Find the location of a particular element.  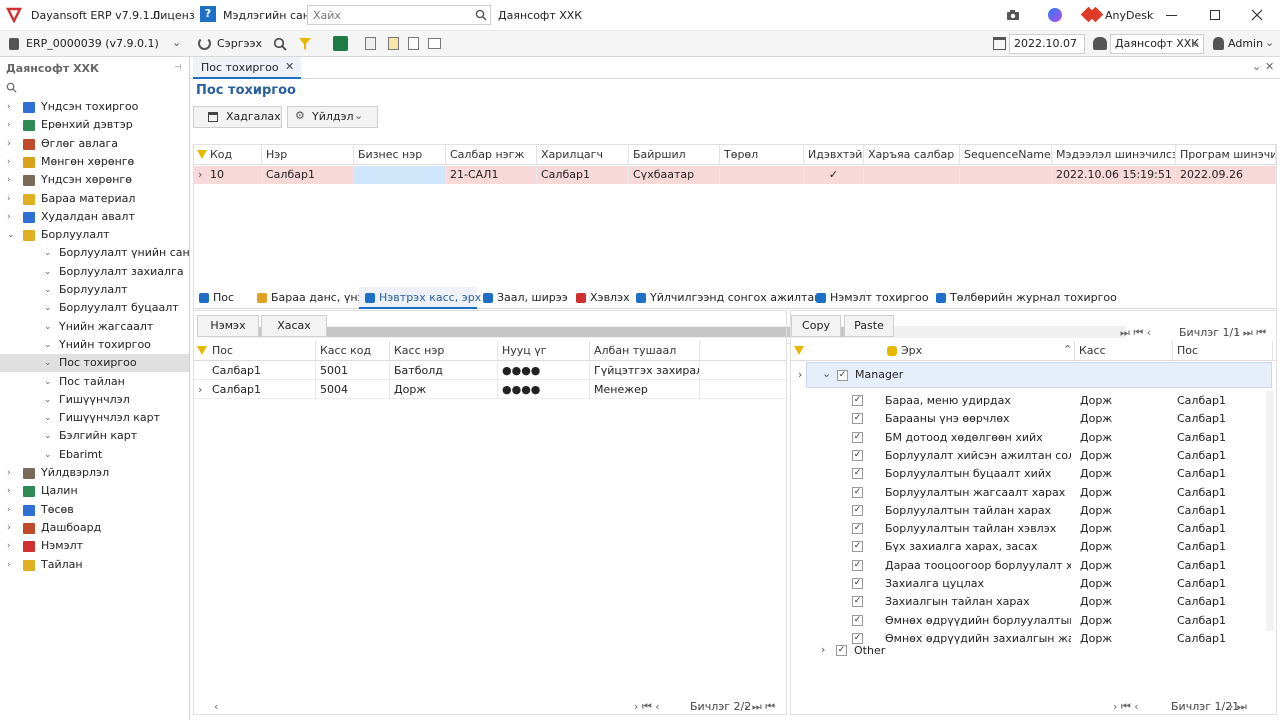

detail-tab: Нэвтрэх касс, эрх is located at coordinates (420, 298).